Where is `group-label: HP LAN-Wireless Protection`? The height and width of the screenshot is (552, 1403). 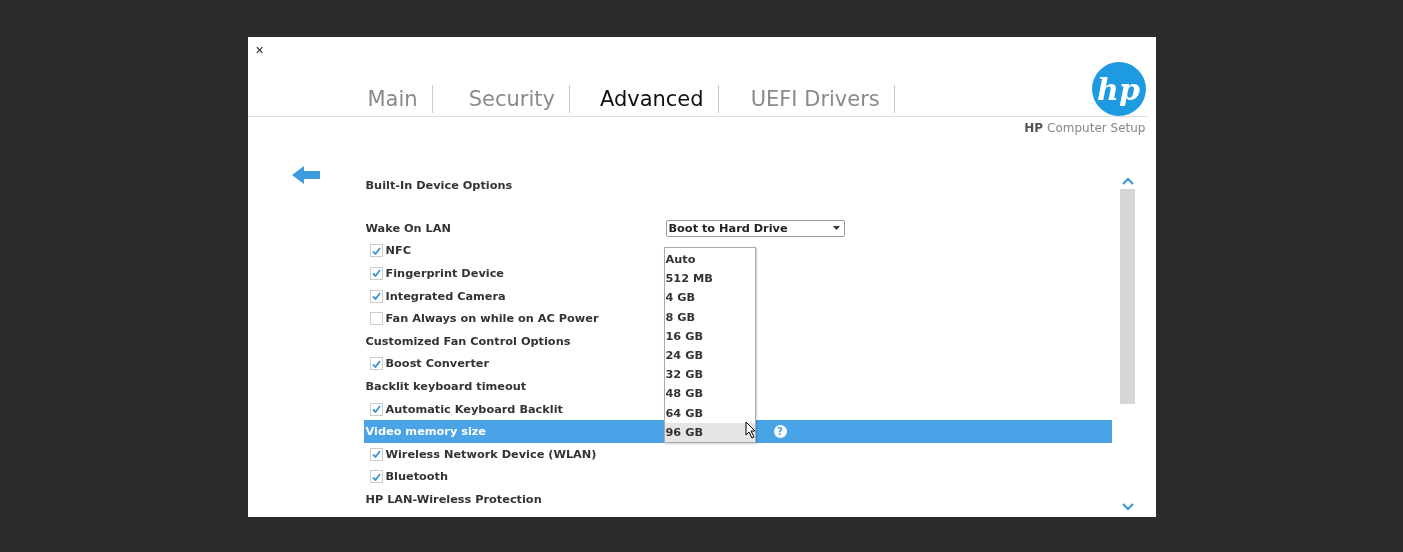
group-label: HP LAN-Wireless Protection is located at coordinates (453, 499).